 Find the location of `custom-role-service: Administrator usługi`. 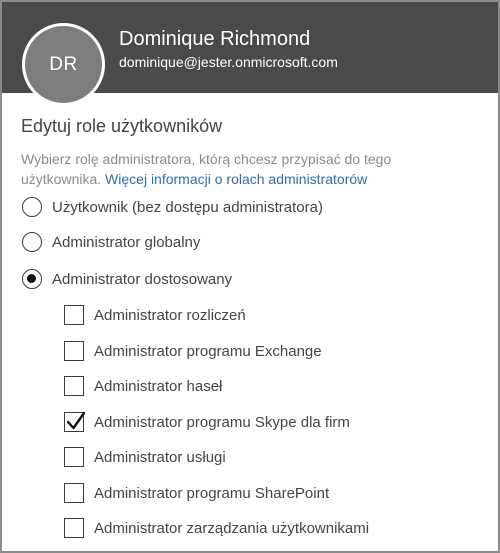

custom-role-service: Administrator usługi is located at coordinates (145, 457).